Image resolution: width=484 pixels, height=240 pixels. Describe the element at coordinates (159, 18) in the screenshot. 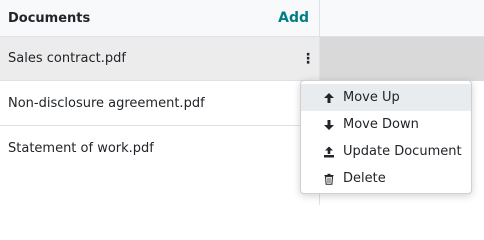

I see `table-header: Documents Add` at that location.